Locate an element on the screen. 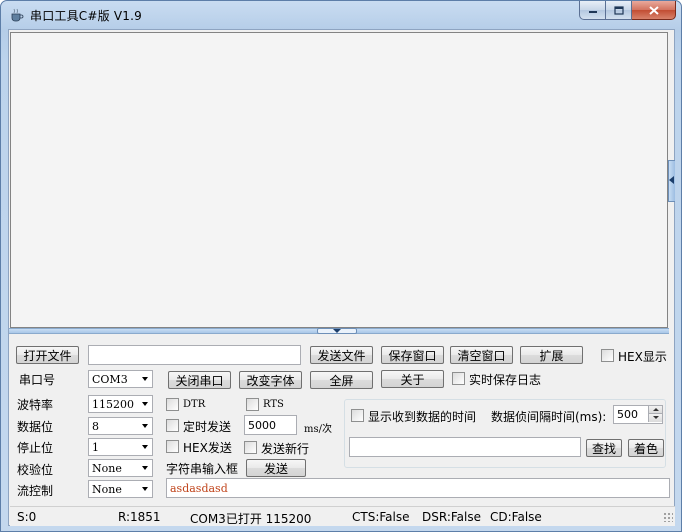 The height and width of the screenshot is (532, 682). databits-value: 8 is located at coordinates (95, 426).